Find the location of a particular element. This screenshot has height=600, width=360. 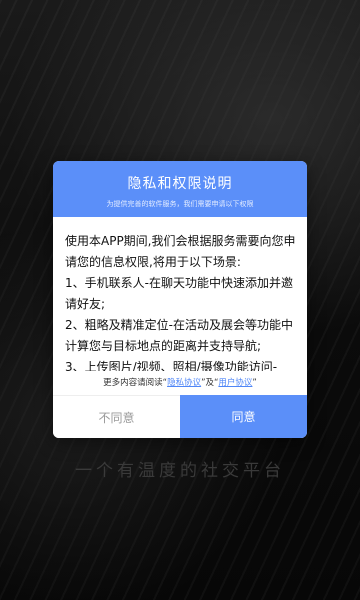

agree-button: 同意 is located at coordinates (243, 416).